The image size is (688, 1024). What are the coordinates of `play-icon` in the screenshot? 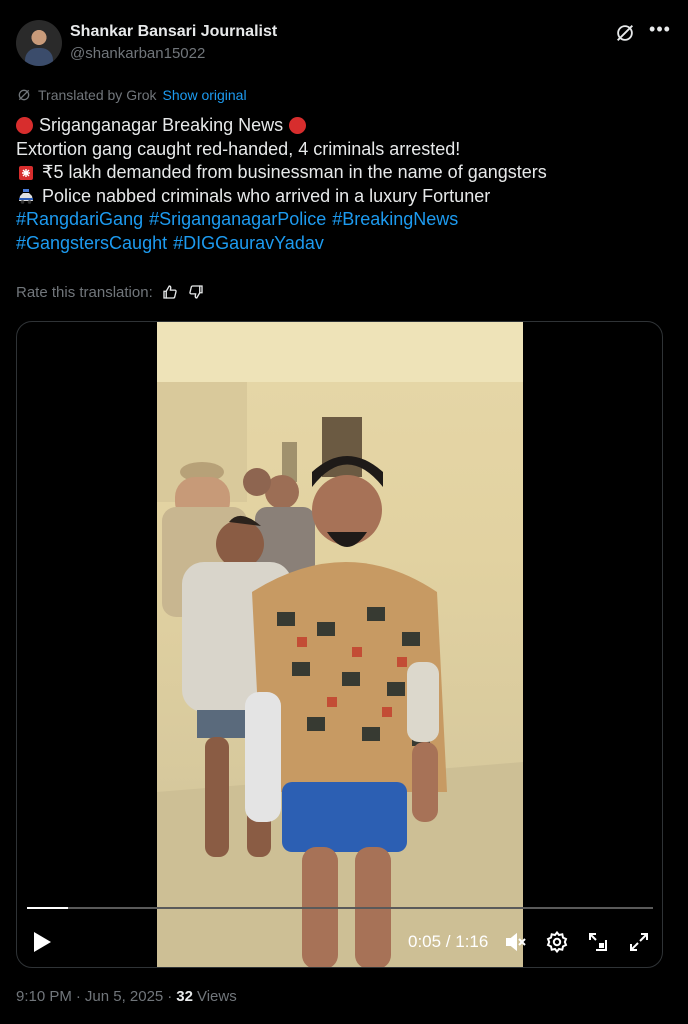 It's located at (42, 942).